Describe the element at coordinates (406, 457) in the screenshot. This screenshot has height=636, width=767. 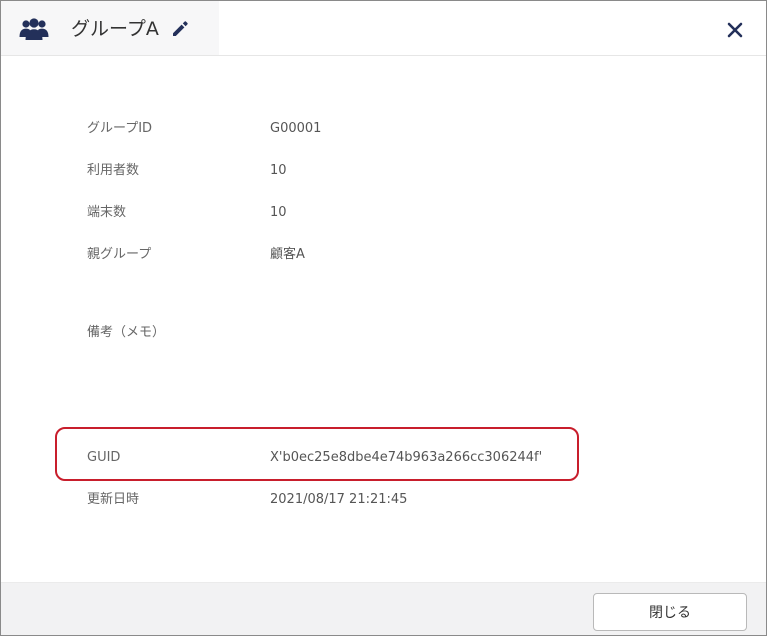
I see `guid-value: X'b0ec25e8dbe4e74b963a266cc306244f'` at that location.